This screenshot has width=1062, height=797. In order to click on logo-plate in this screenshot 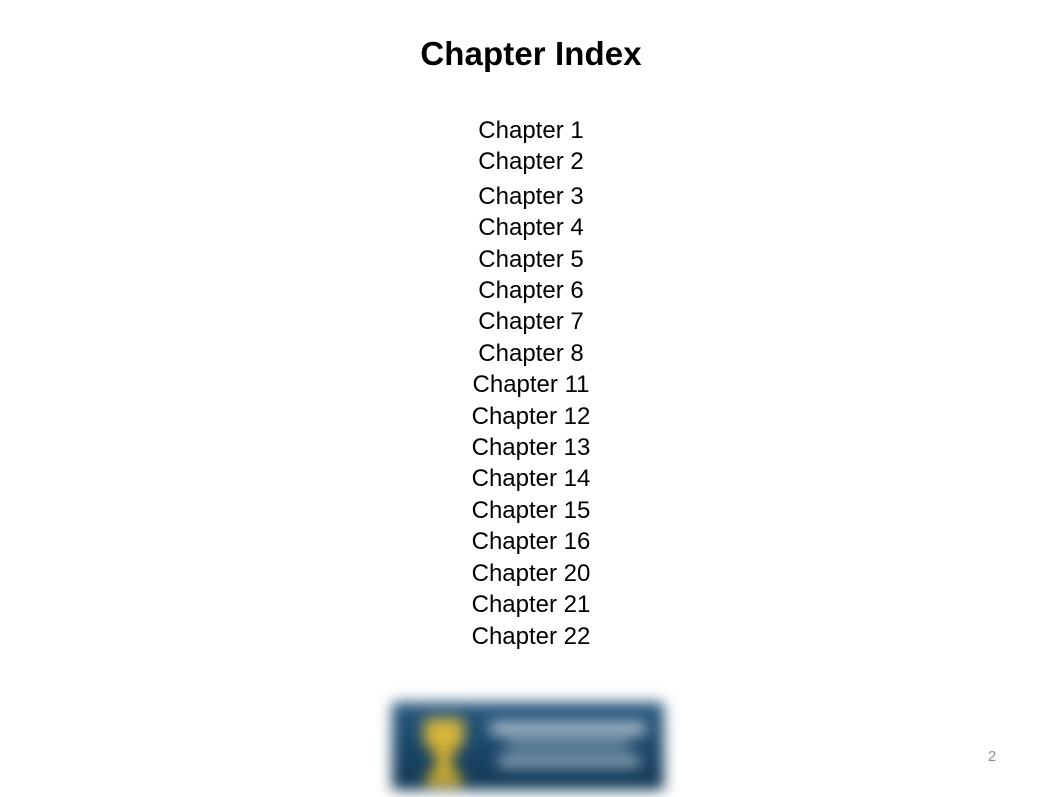, I will do `click(528, 746)`.